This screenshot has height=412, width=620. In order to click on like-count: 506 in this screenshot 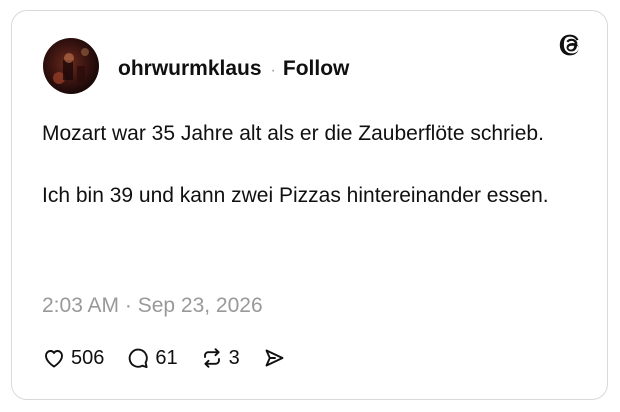, I will do `click(88, 357)`.